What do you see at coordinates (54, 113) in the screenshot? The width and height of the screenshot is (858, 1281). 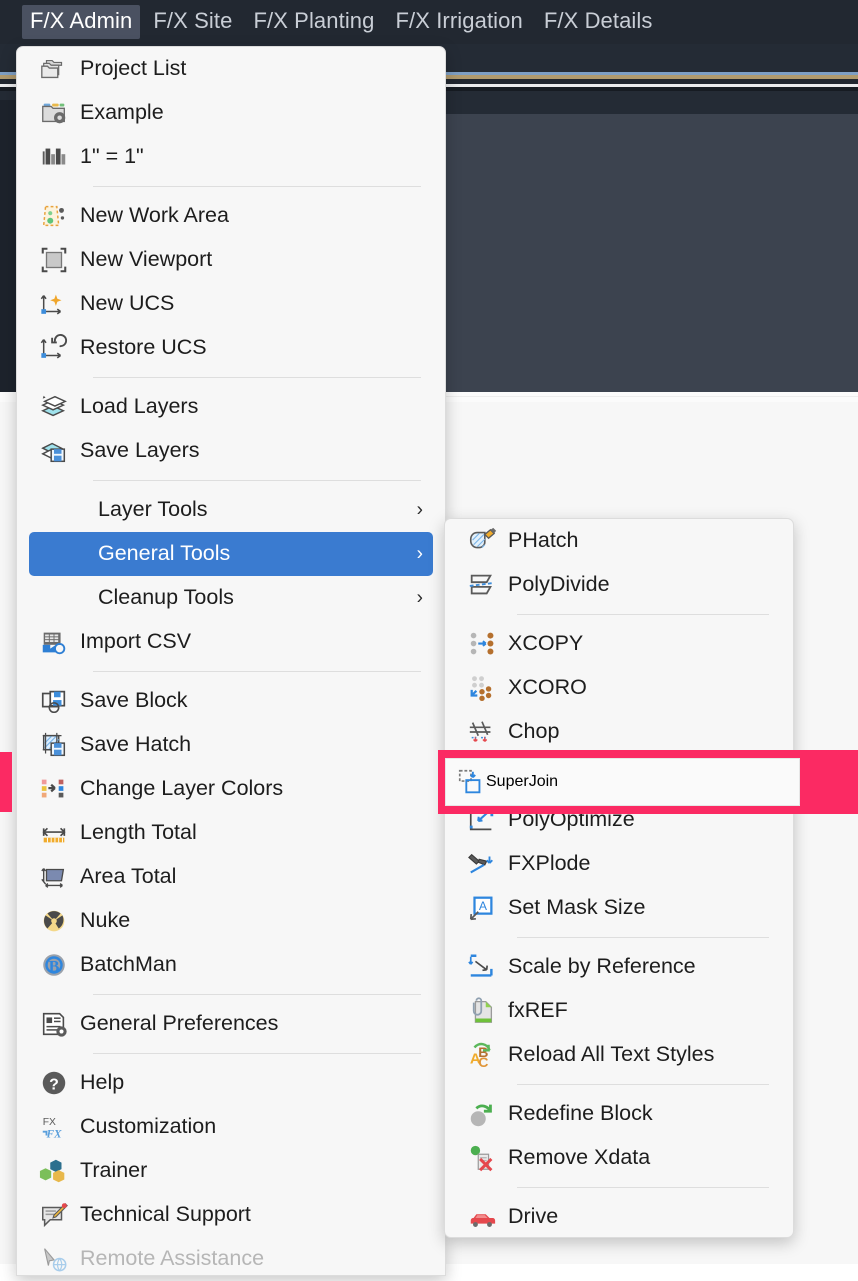 I see `folder-settings-icon` at bounding box center [54, 113].